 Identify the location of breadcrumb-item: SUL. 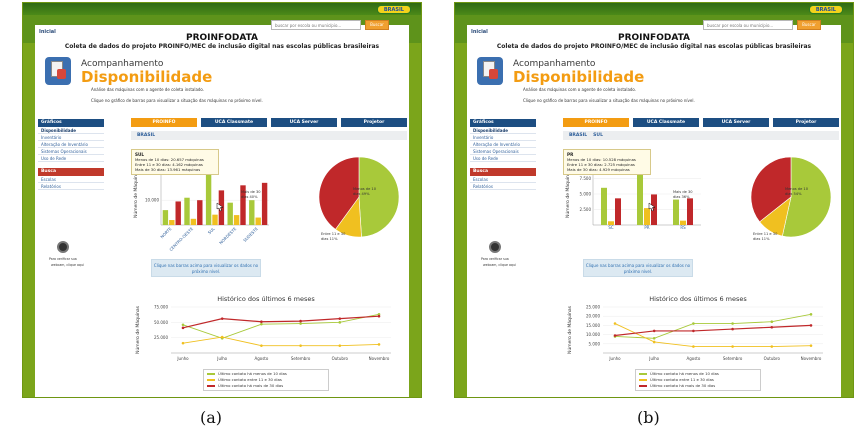
(598, 135).